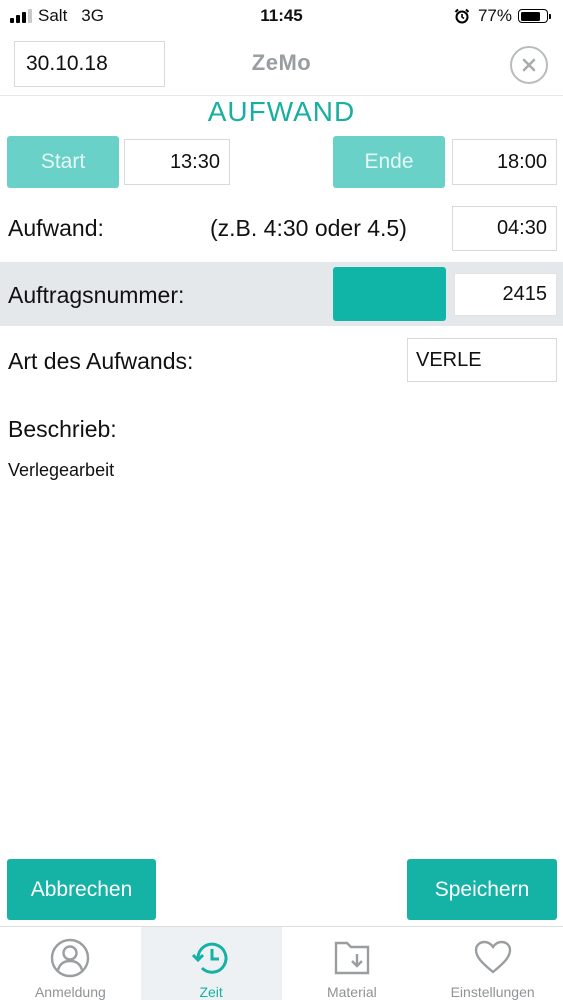  I want to click on status-bar: Salt 3G 11:45 77%, so click(281, 17).